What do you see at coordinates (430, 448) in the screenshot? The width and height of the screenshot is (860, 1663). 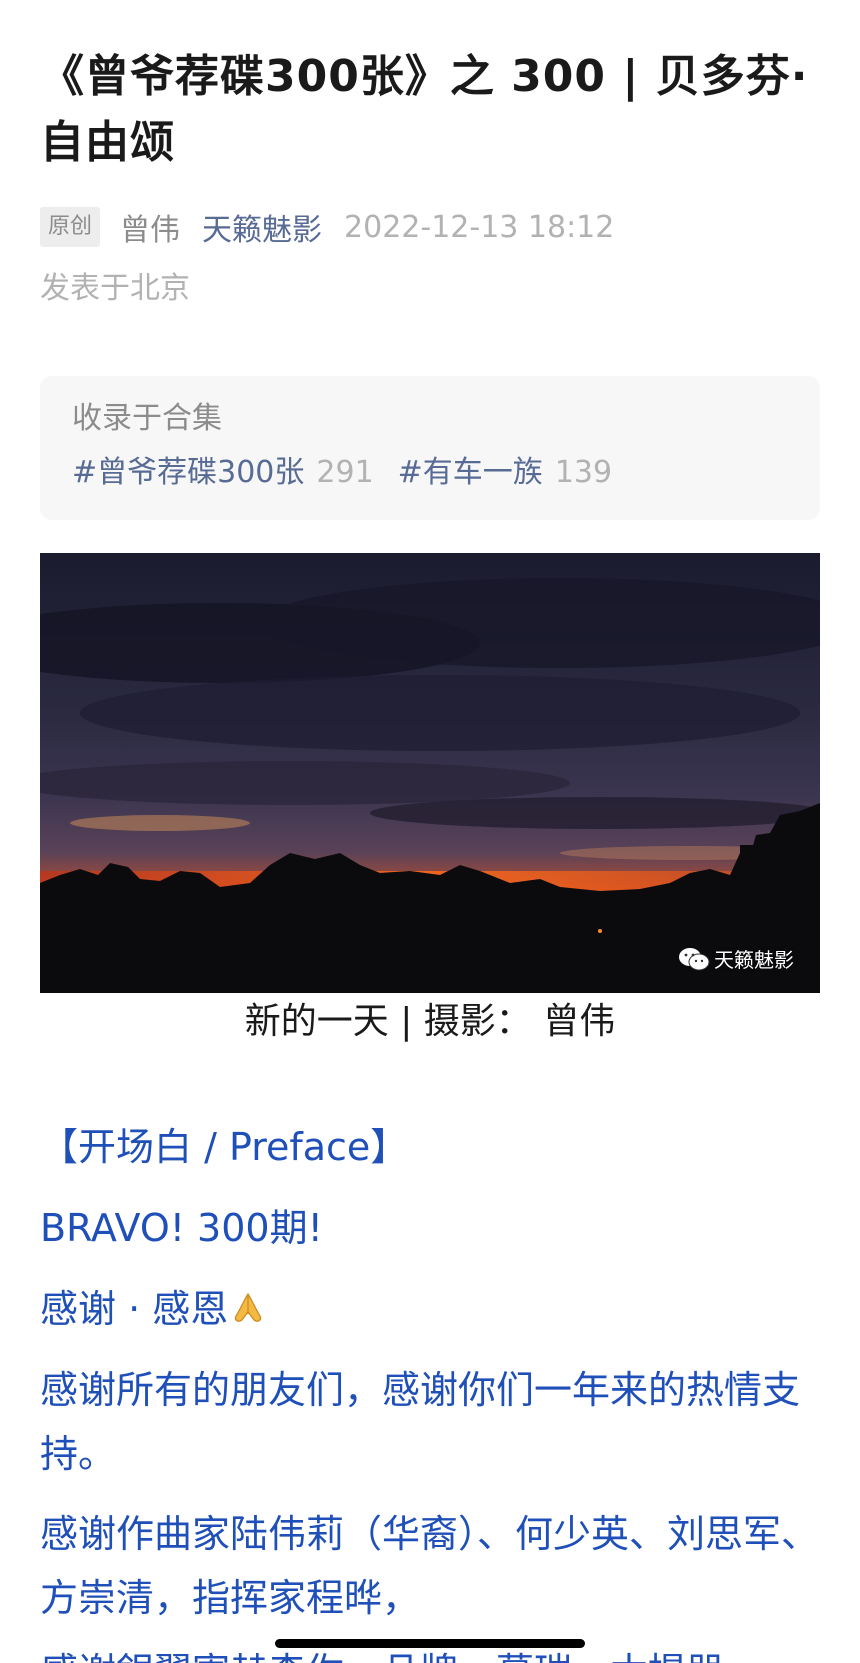 I see `collection-box: 收录于合集 #曾爷荐碟300张 291 #有车一族 139` at bounding box center [430, 448].